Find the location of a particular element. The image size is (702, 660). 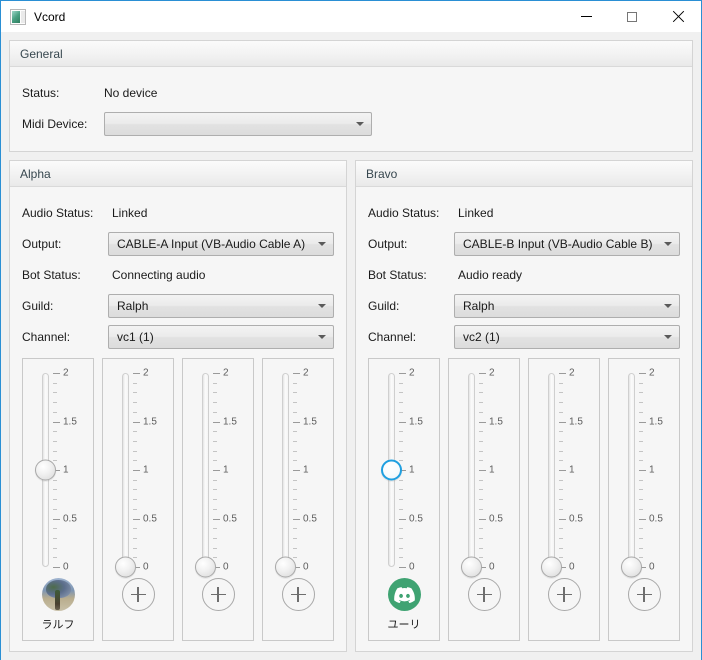

alpha-bot-status-row: Bot Status: Connecting audio is located at coordinates (178, 274).